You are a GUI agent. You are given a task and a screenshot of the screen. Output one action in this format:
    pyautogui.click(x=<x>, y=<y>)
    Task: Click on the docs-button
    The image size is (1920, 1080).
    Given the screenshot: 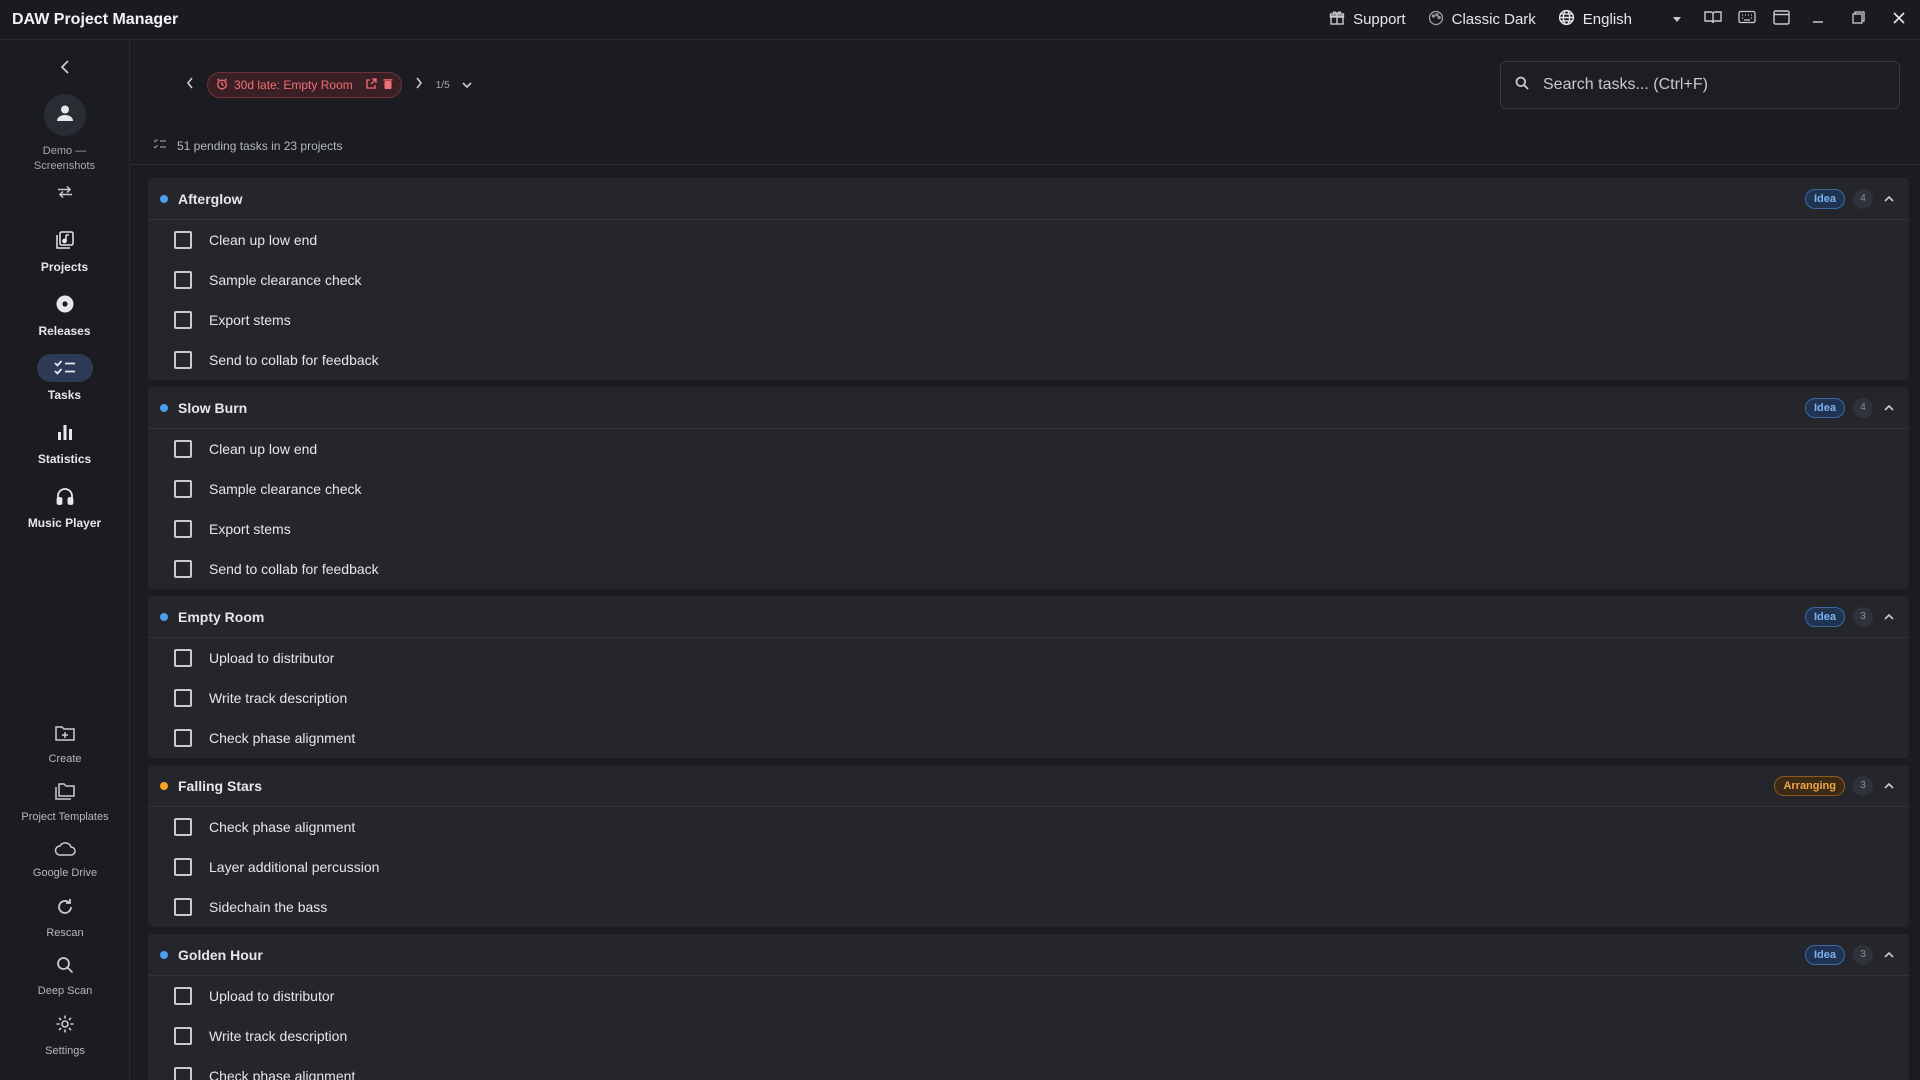 What is the action you would take?
    pyautogui.click(x=1713, y=20)
    